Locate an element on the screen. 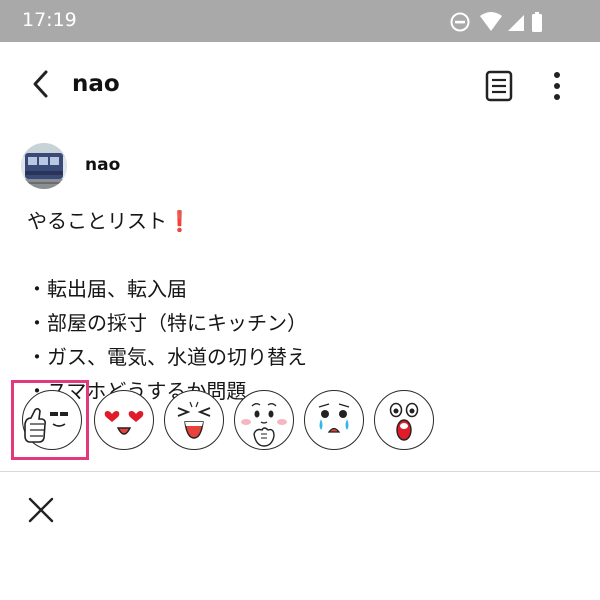 Image resolution: width=600 pixels, height=600 pixels. sad-icon is located at coordinates (333, 417).